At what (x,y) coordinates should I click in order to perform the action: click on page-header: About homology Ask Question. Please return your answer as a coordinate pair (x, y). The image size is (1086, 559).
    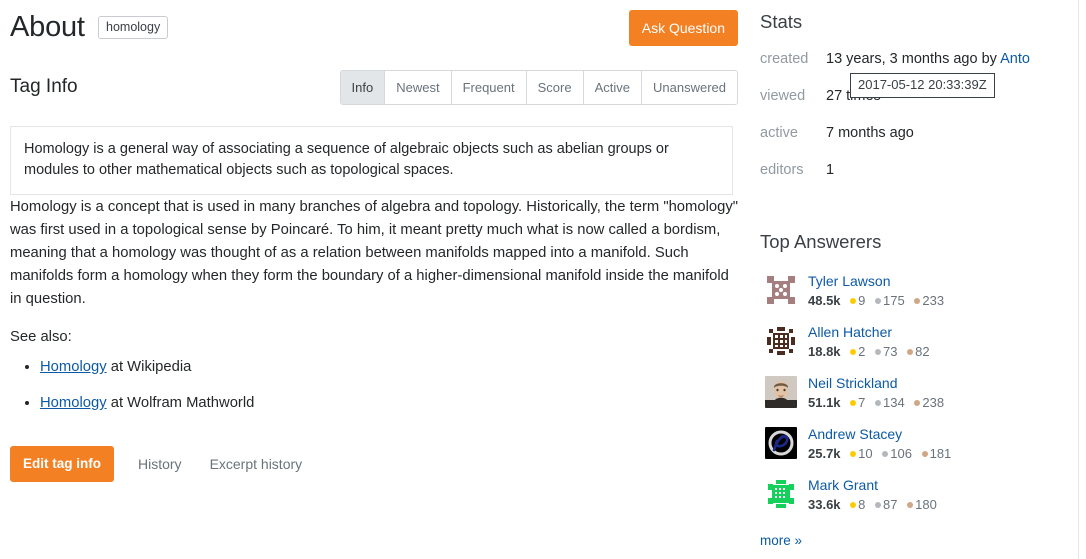
    Looking at the image, I should click on (374, 29).